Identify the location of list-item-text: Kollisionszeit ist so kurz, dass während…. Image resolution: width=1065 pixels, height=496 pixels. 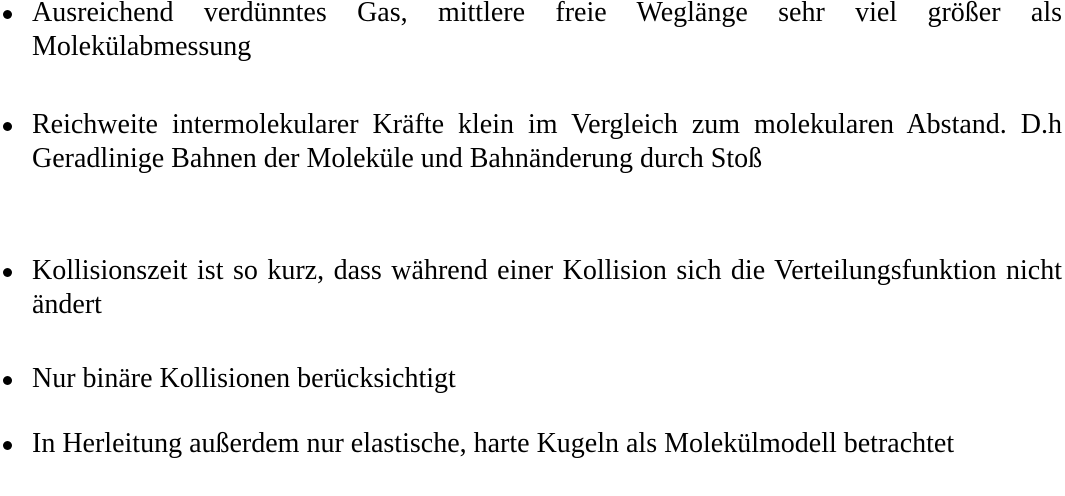
(547, 287).